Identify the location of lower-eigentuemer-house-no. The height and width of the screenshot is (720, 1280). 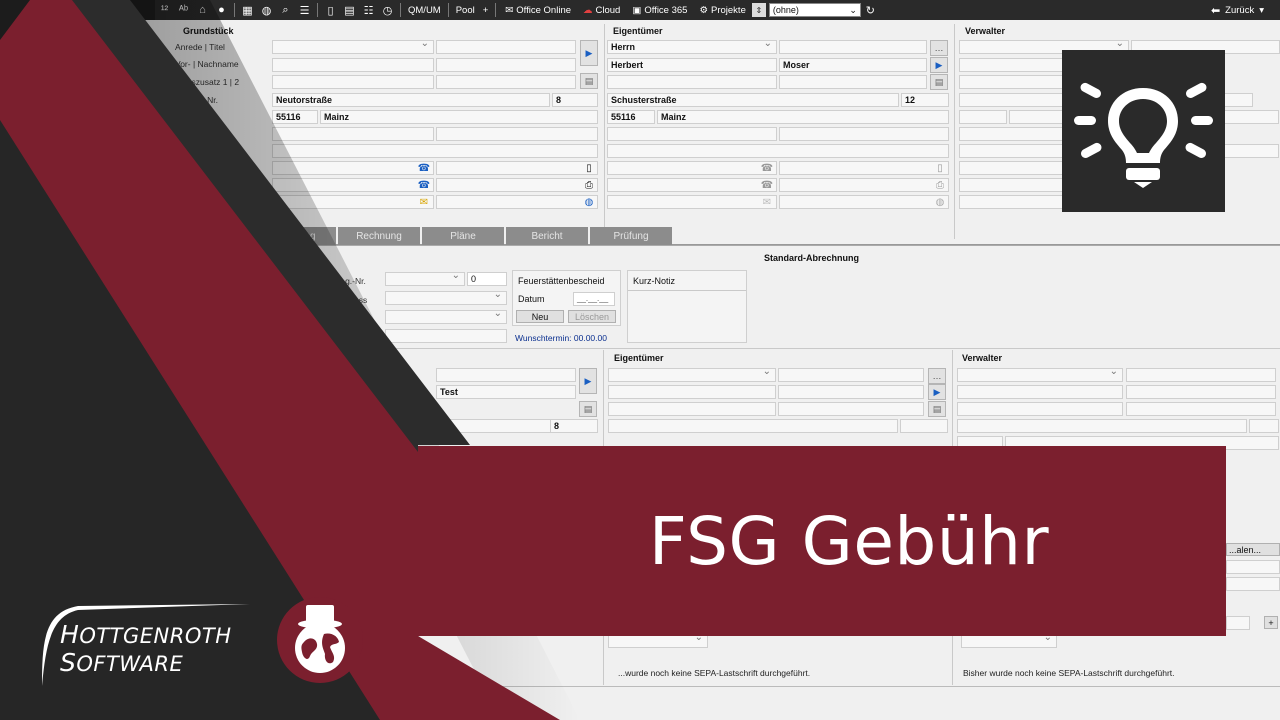
(924, 426).